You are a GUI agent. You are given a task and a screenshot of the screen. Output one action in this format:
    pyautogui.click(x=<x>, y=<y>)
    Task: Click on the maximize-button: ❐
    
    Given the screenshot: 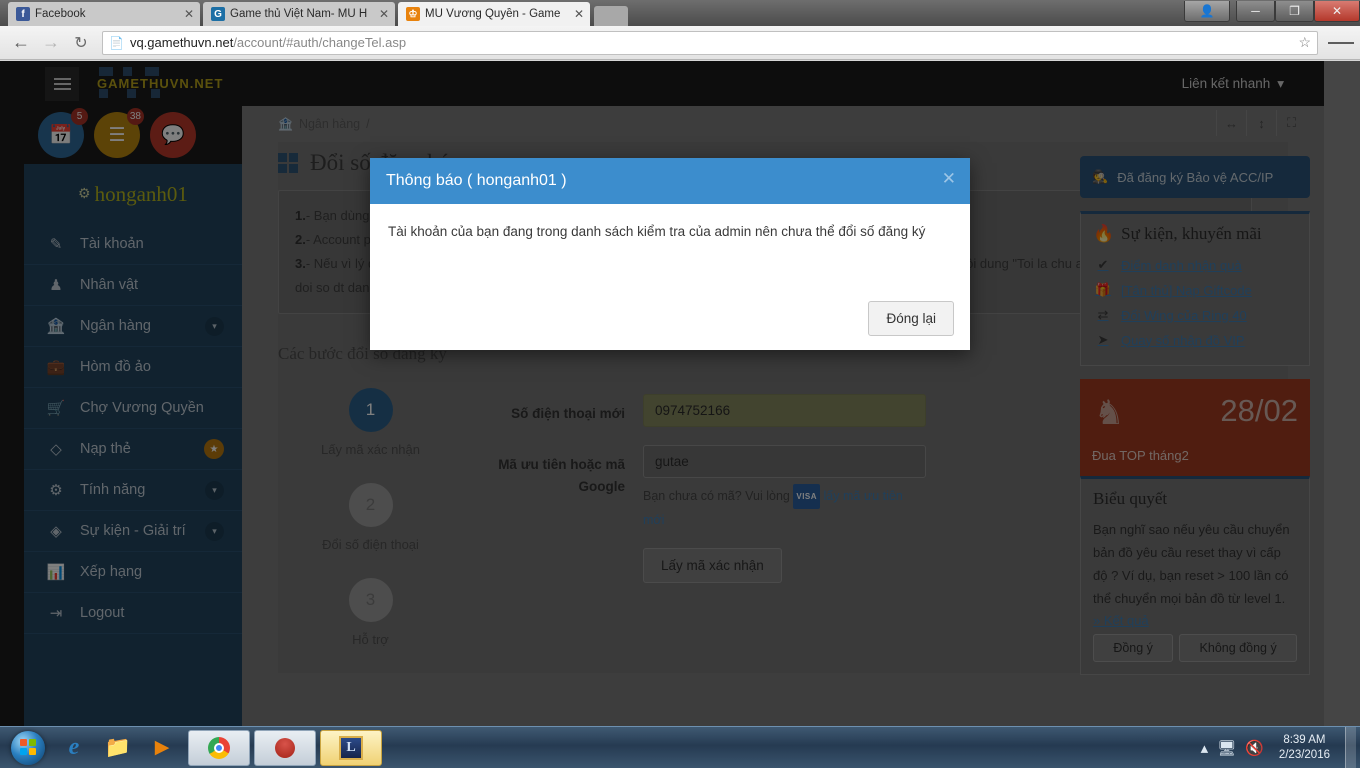 What is the action you would take?
    pyautogui.click(x=1294, y=11)
    